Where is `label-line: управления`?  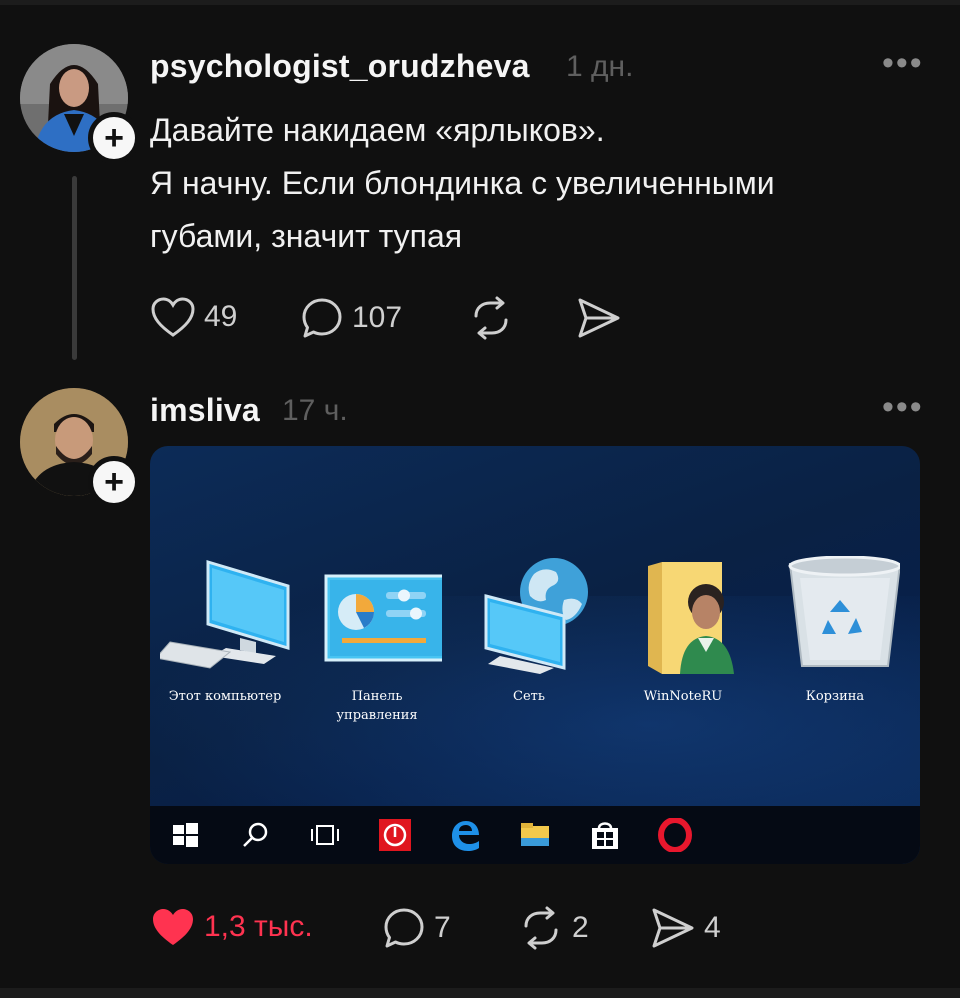
label-line: управления is located at coordinates (377, 715).